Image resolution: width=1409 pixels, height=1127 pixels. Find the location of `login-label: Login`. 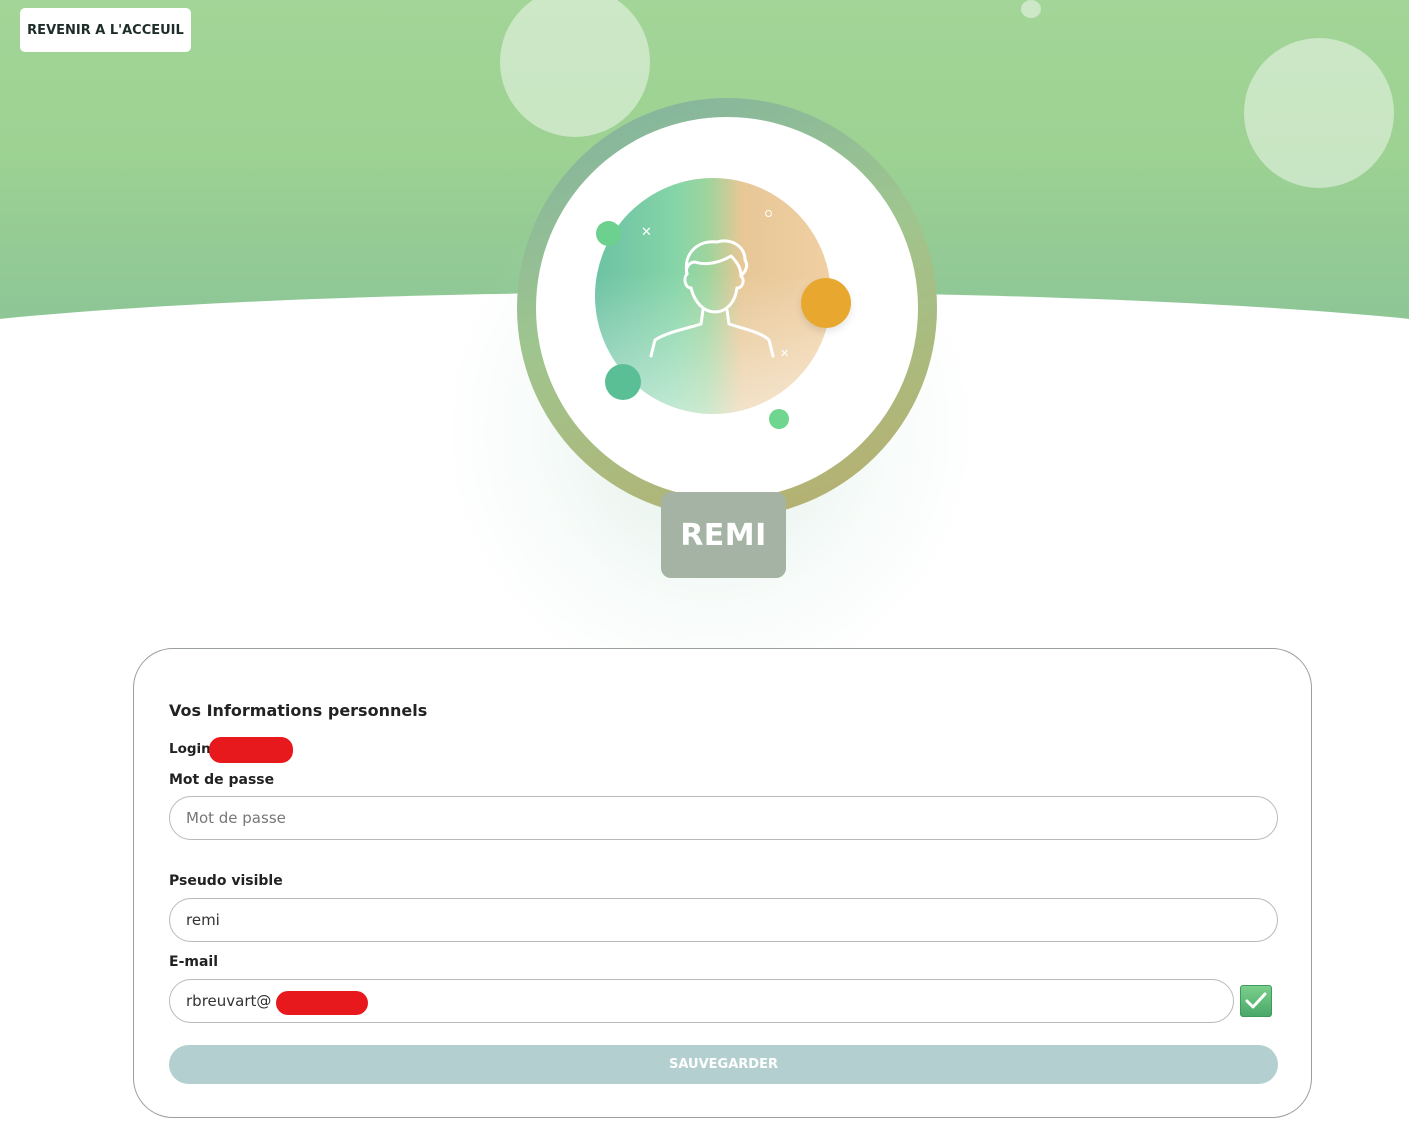

login-label: Login is located at coordinates (190, 749).